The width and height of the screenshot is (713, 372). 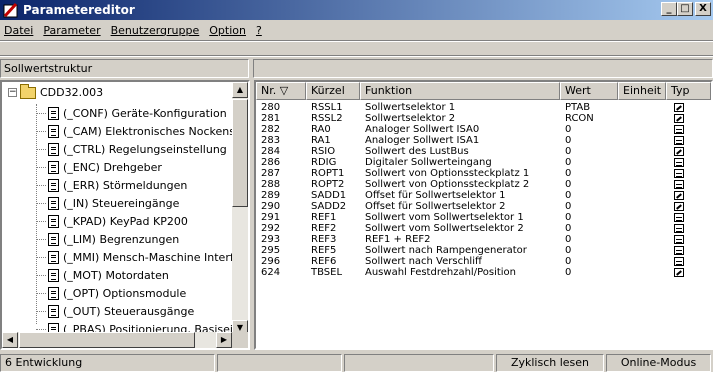 What do you see at coordinates (483, 195) in the screenshot?
I see `table-row: 289 SADD1 Offset für Sollwertselektor 1 0` at bounding box center [483, 195].